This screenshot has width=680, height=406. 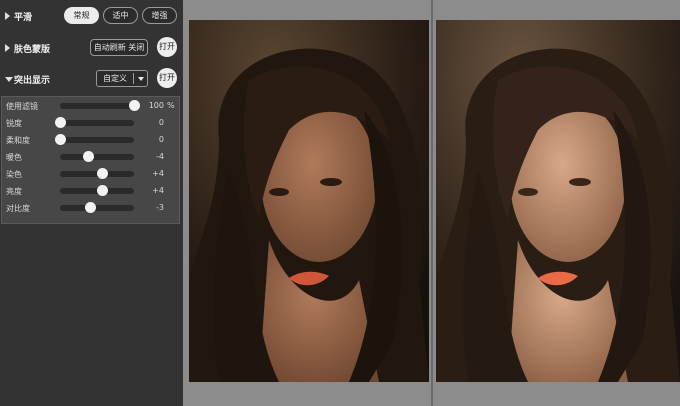 What do you see at coordinates (14, 191) in the screenshot?
I see `slider-label: 亮度` at bounding box center [14, 191].